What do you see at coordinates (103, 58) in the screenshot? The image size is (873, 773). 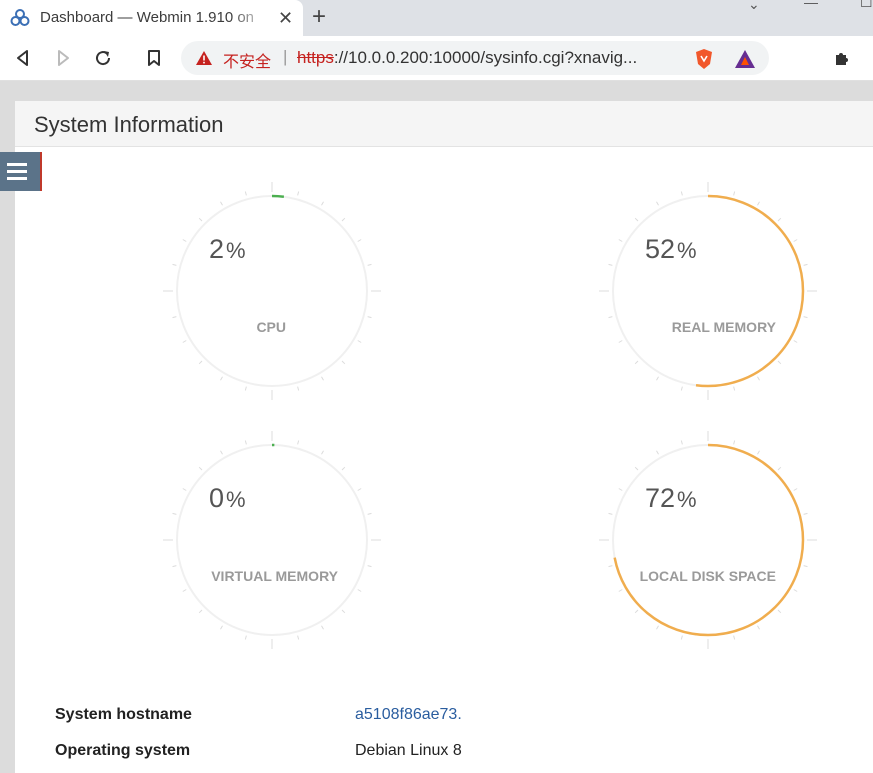 I see `reload-icon` at bounding box center [103, 58].